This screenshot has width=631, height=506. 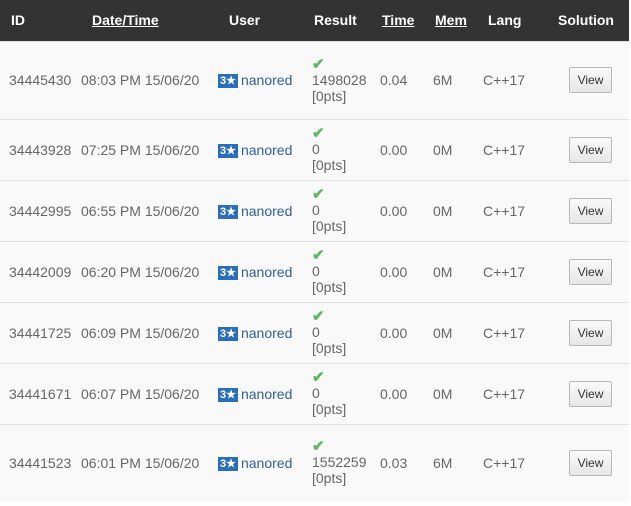 What do you see at coordinates (40, 80) in the screenshot?
I see `submission-id: 34445430` at bounding box center [40, 80].